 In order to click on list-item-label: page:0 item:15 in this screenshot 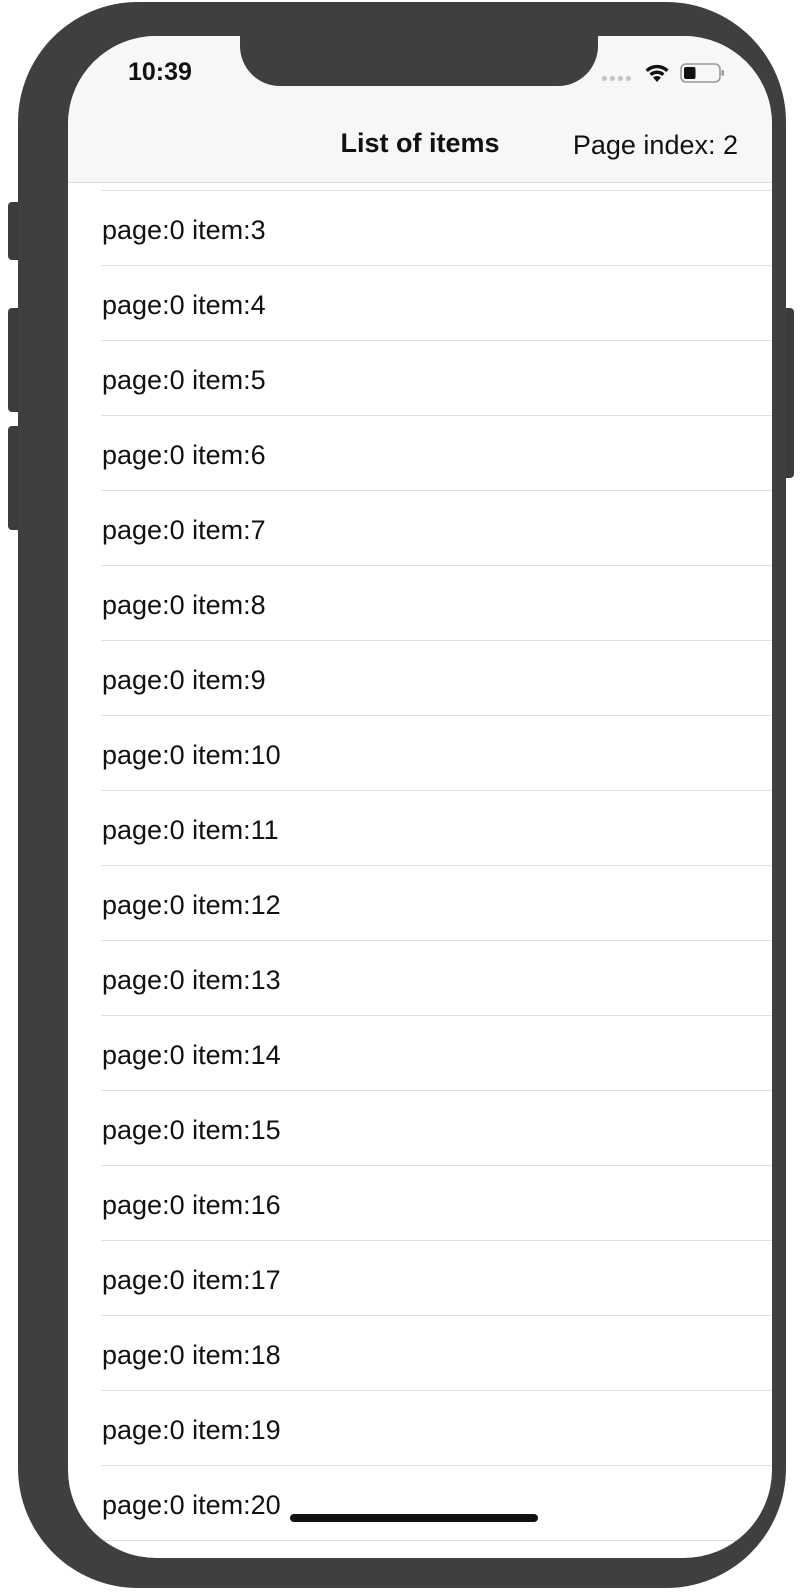, I will do `click(191, 1130)`.